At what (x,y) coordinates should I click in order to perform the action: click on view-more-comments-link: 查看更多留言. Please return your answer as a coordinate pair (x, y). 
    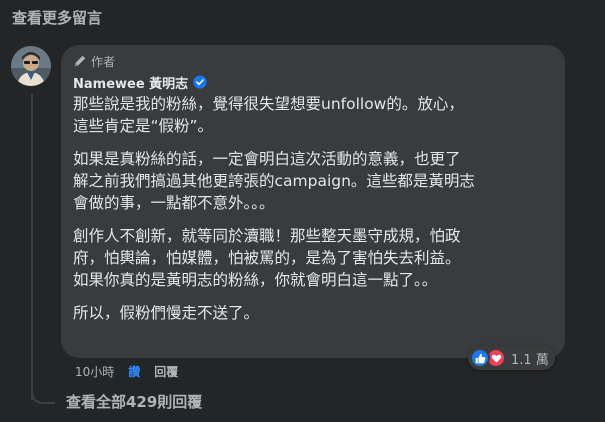
    Looking at the image, I should click on (57, 17).